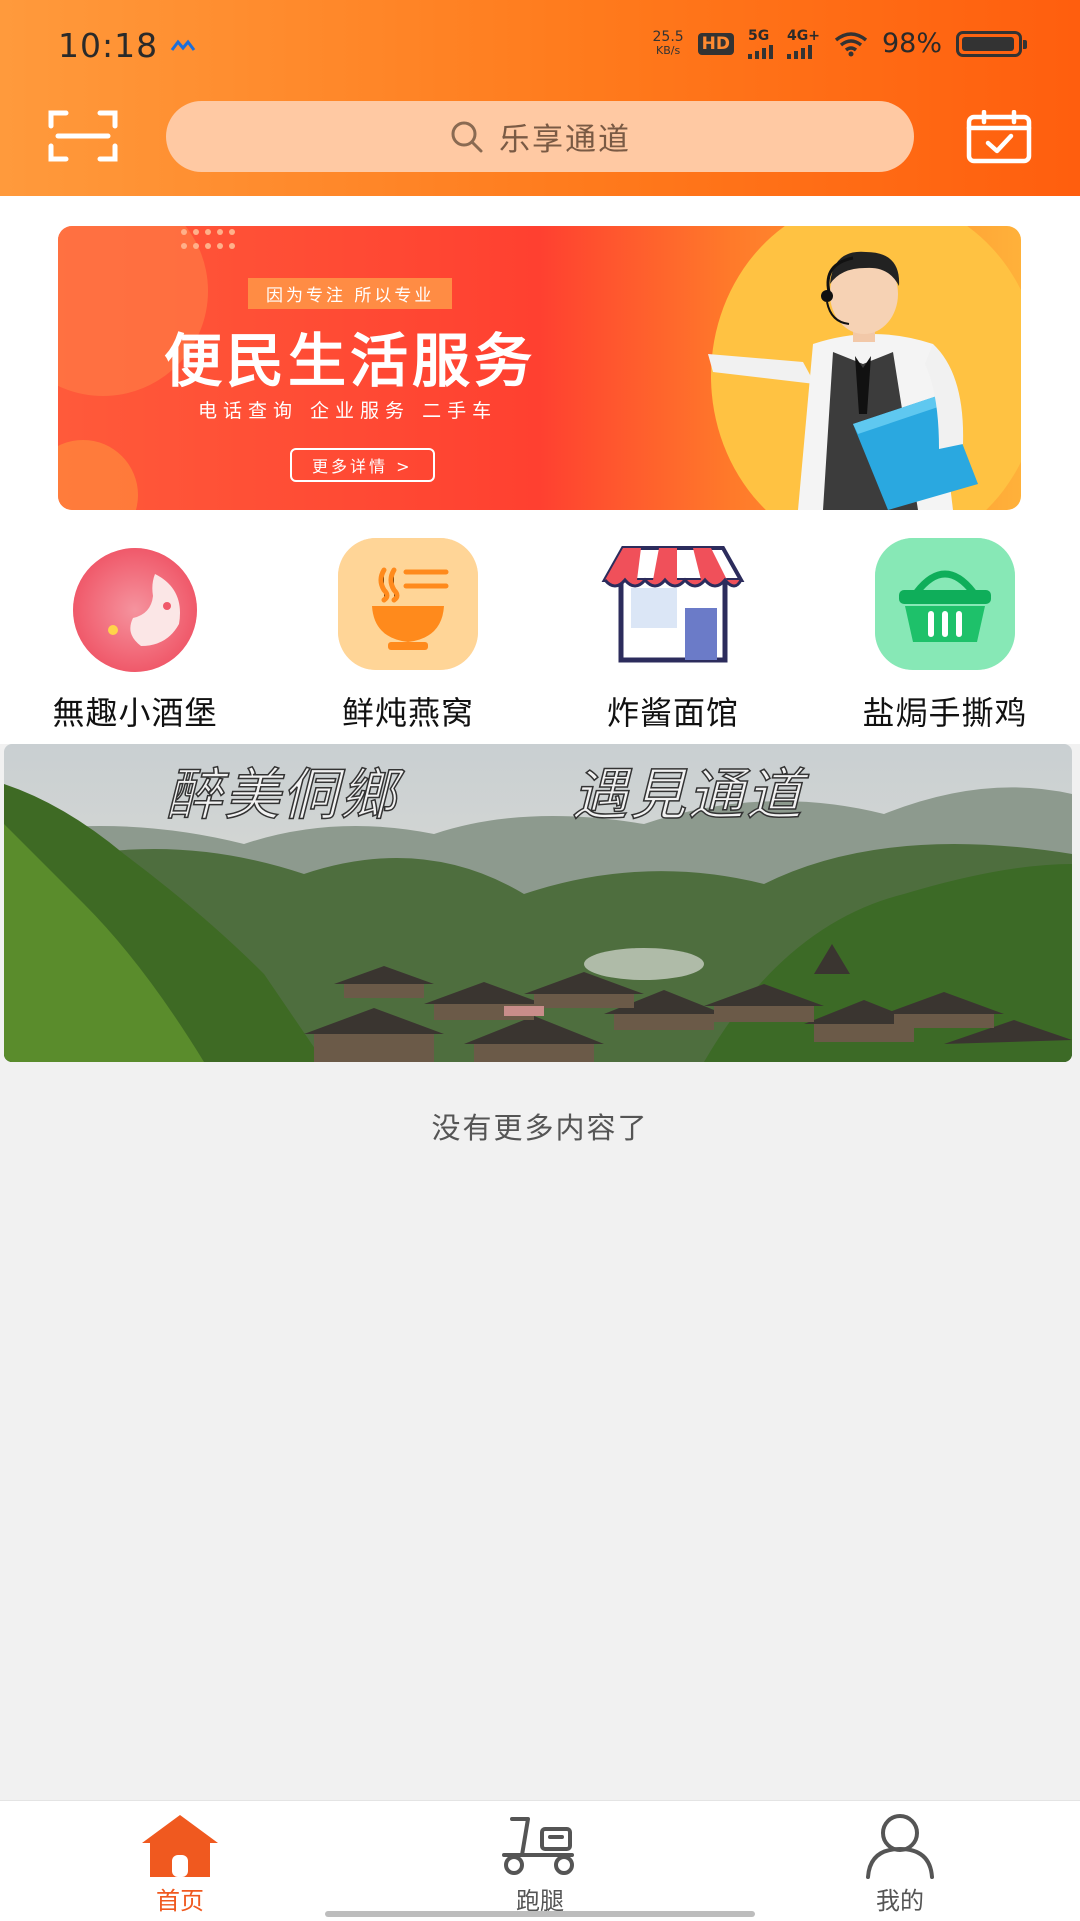 The image size is (1080, 1921). Describe the element at coordinates (668, 50) in the screenshot. I see `speed-unit: KB/s` at that location.